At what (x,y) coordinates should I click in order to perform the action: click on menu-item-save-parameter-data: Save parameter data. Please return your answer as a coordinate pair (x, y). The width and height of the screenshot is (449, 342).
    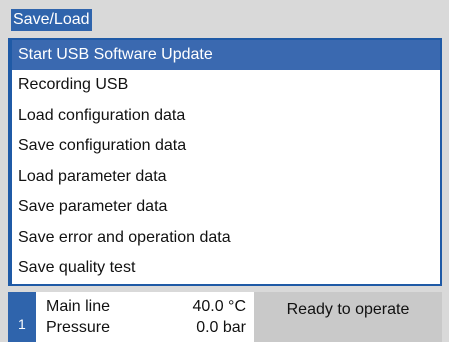
    Looking at the image, I should click on (226, 207).